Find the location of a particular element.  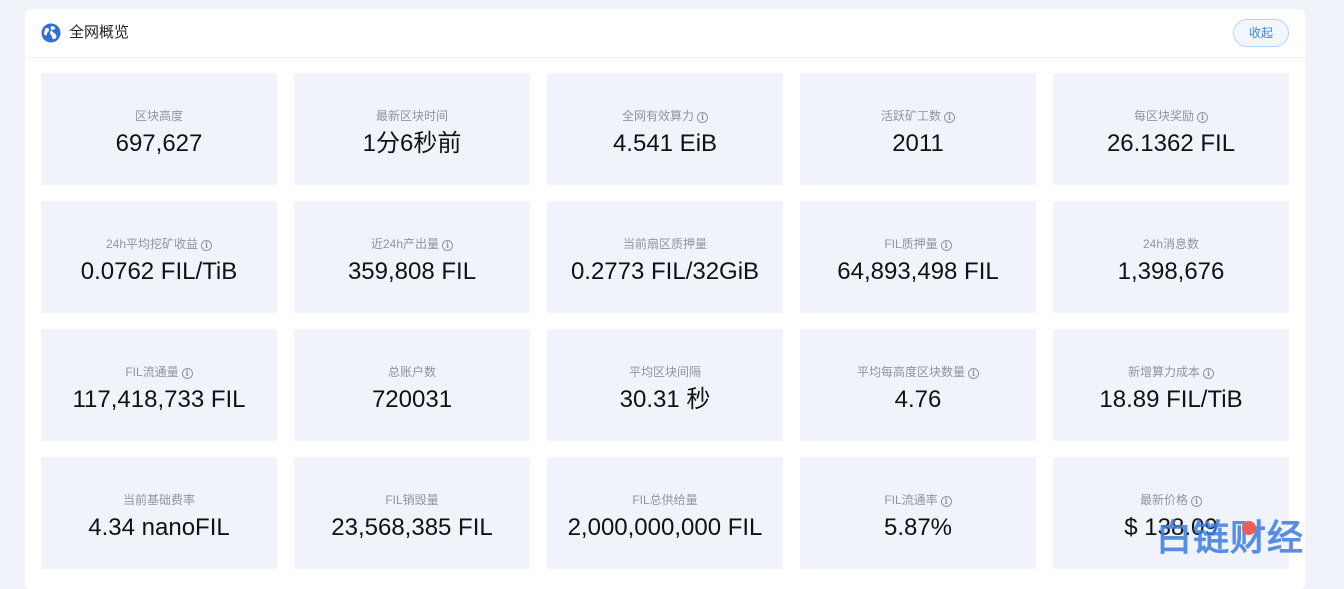

stat-label-text: 活跃矿工数 is located at coordinates (910, 116).